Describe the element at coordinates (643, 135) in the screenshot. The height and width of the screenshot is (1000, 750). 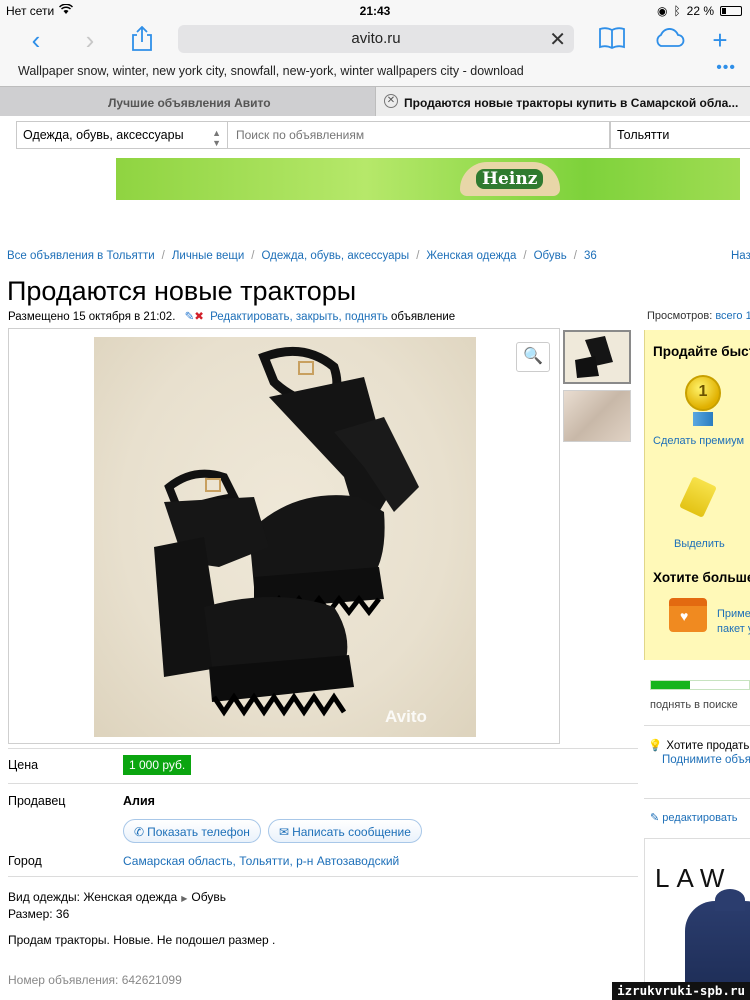
I see `city-value: Тольятти` at that location.